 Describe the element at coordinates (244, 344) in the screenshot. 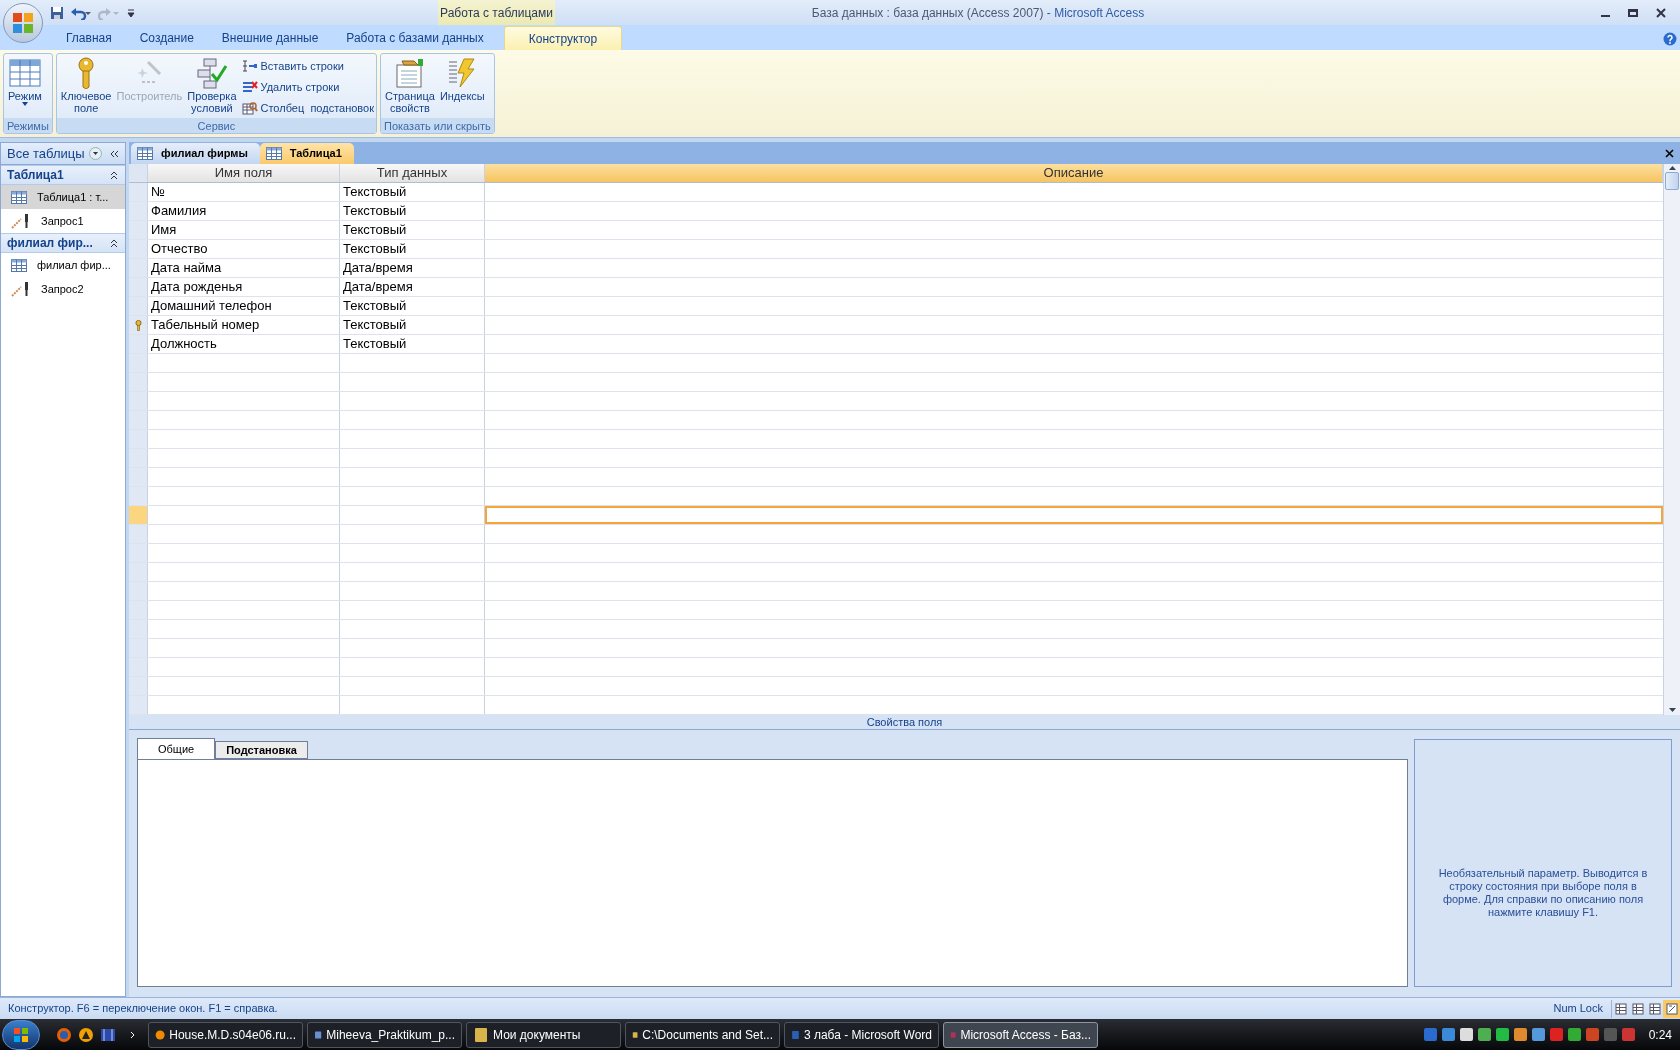

I see `table-cell: Должность` at that location.